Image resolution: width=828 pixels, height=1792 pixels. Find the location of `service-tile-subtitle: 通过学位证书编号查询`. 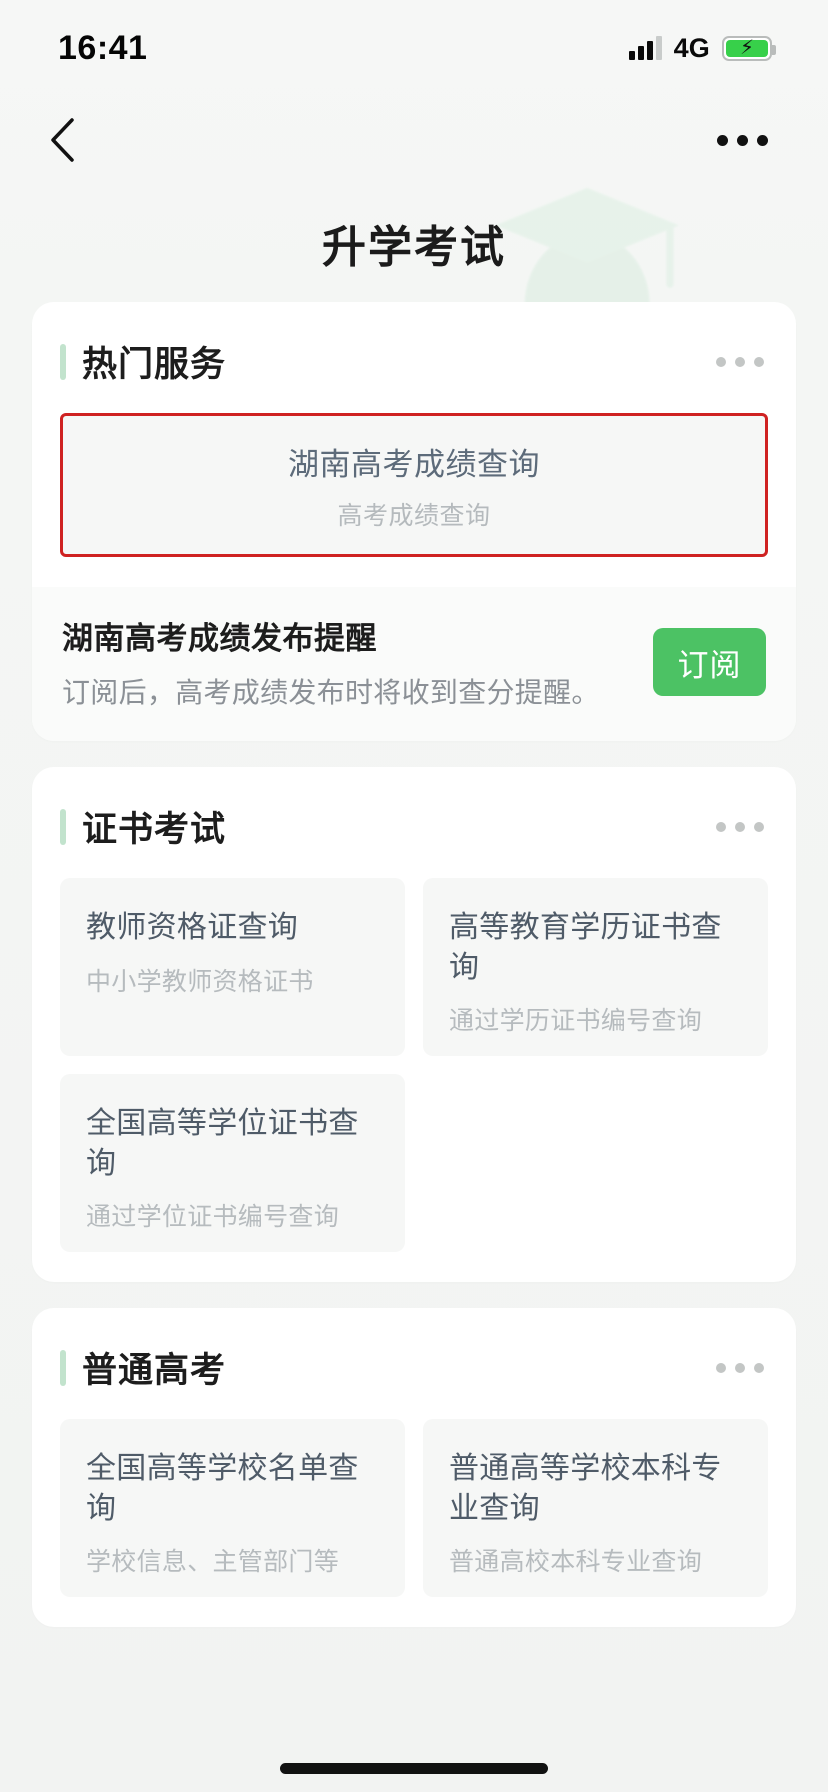

service-tile-subtitle: 通过学位证书编号查询 is located at coordinates (213, 1217).